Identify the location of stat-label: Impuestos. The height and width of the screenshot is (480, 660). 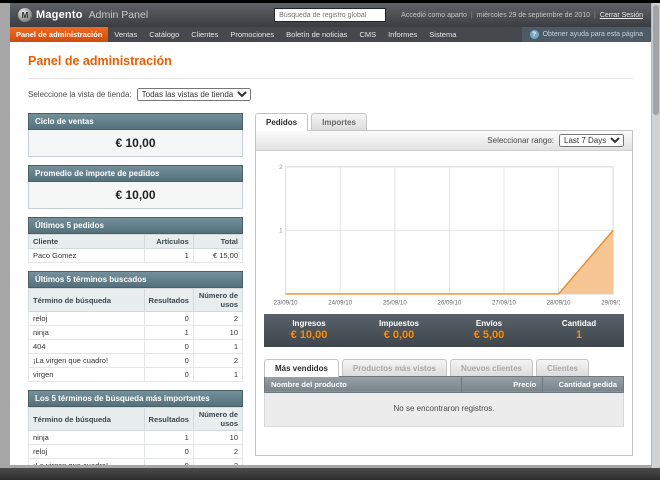
(398, 323).